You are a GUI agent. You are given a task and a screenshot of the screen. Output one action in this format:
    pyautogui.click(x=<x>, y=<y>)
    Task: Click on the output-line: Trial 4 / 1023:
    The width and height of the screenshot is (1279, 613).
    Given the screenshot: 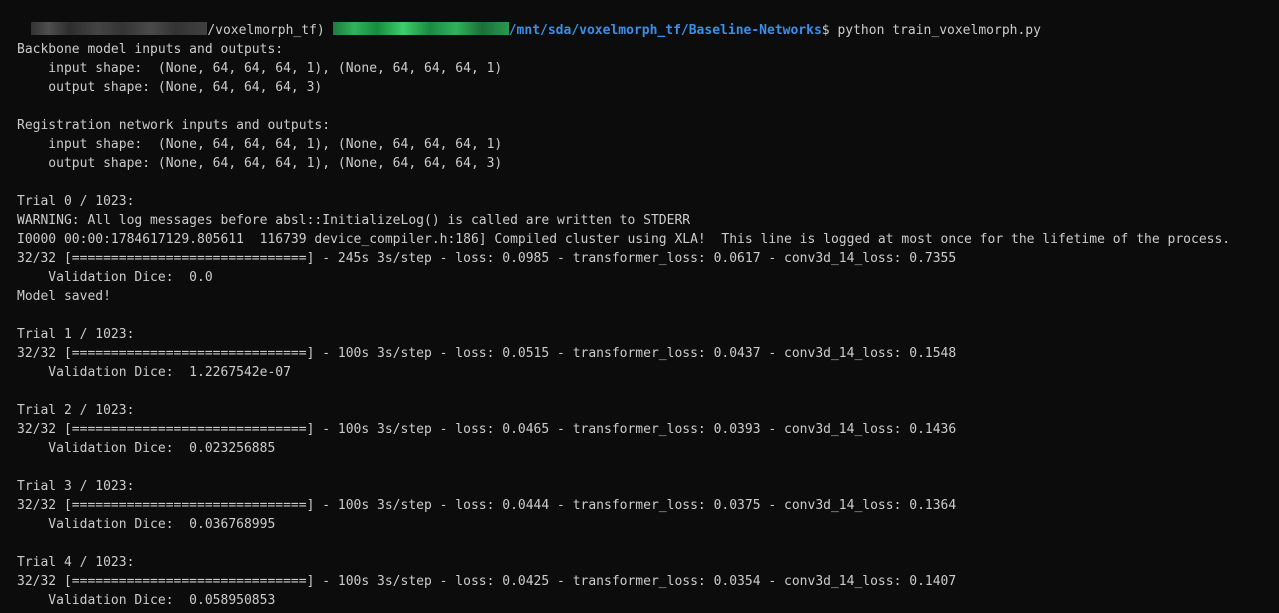 What is the action you would take?
    pyautogui.click(x=76, y=562)
    